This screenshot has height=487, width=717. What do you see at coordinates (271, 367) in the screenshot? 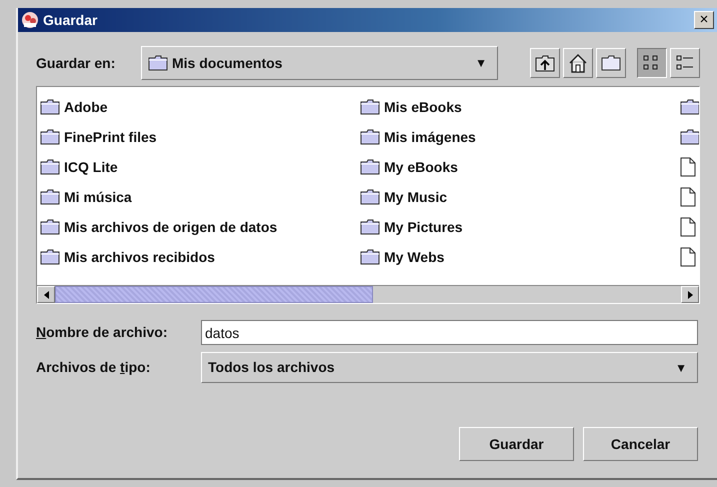
I see `file-type-value: Todos los archivos` at bounding box center [271, 367].